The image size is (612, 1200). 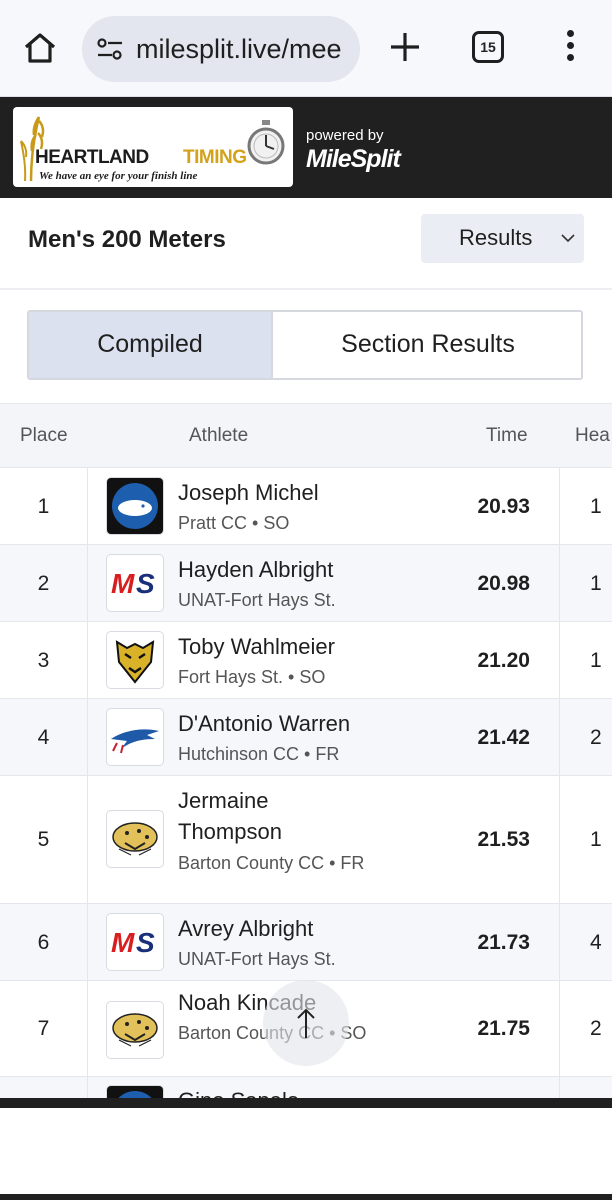 What do you see at coordinates (135, 660) in the screenshot?
I see `tiger-icon` at bounding box center [135, 660].